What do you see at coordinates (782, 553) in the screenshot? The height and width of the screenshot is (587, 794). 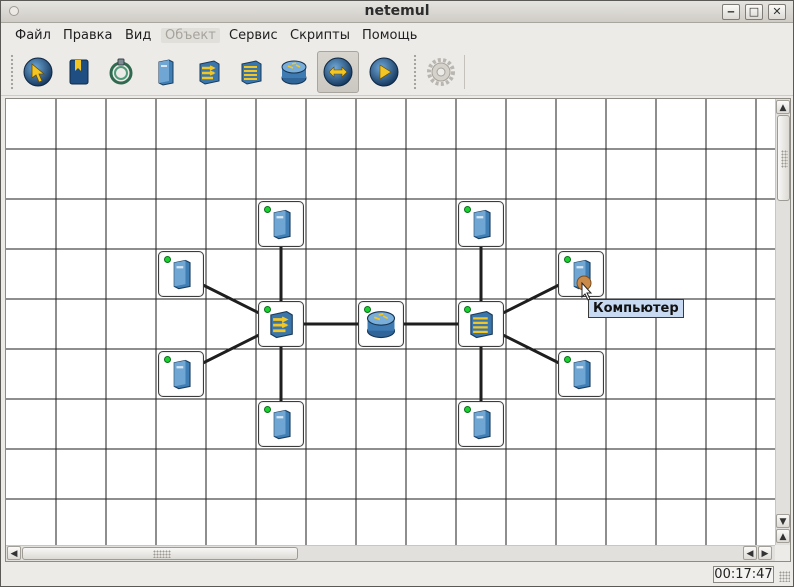 I see `scroll-corner` at bounding box center [782, 553].